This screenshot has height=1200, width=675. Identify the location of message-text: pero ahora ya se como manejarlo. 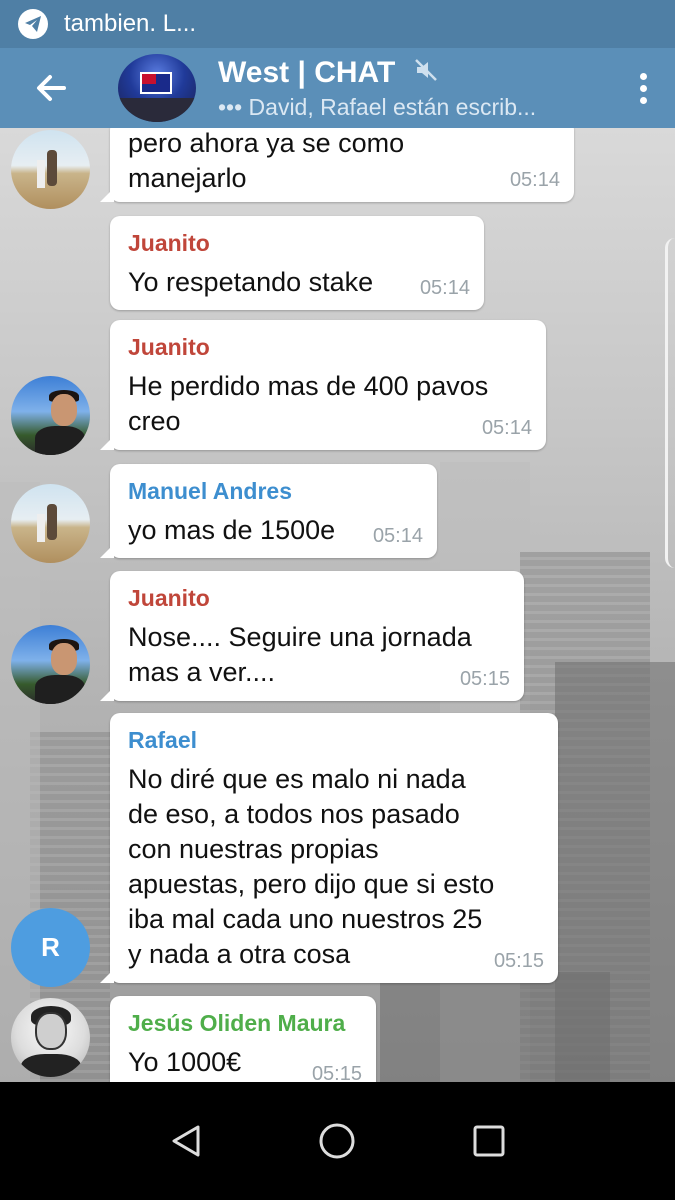
(266, 160).